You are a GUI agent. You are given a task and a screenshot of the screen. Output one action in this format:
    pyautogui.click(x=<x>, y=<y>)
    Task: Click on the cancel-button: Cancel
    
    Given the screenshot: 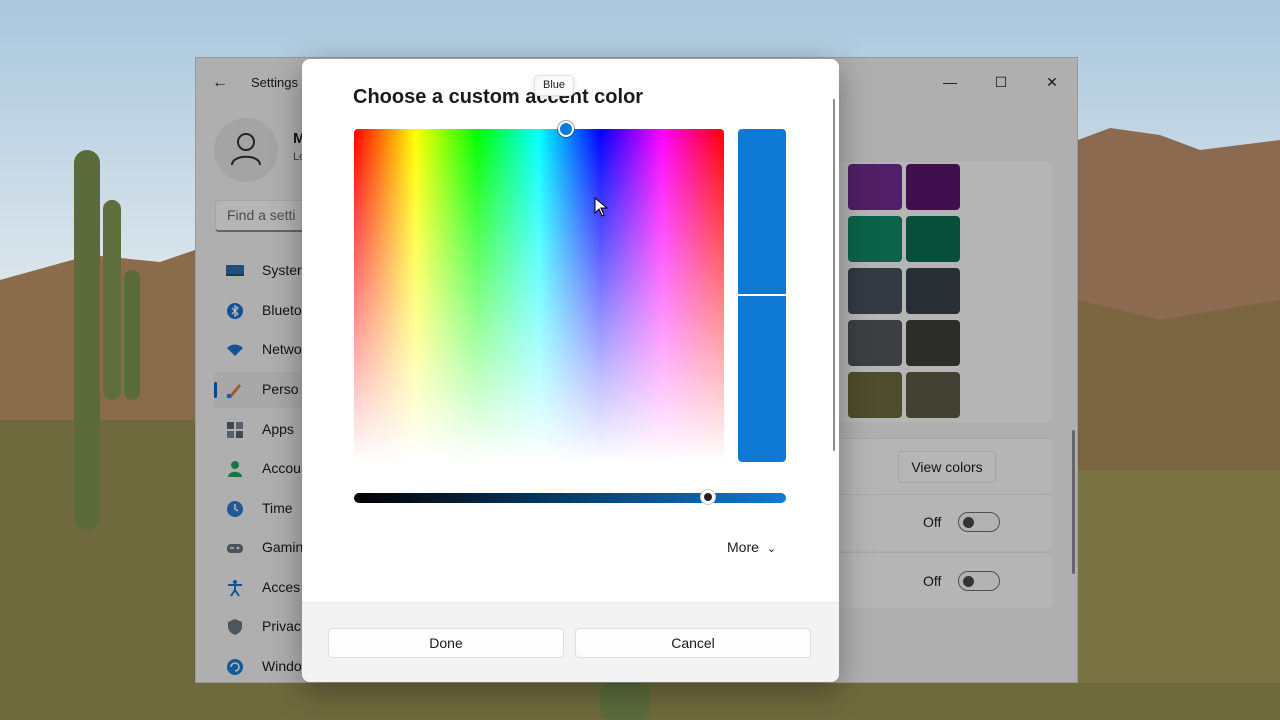 What is the action you would take?
    pyautogui.click(x=693, y=643)
    